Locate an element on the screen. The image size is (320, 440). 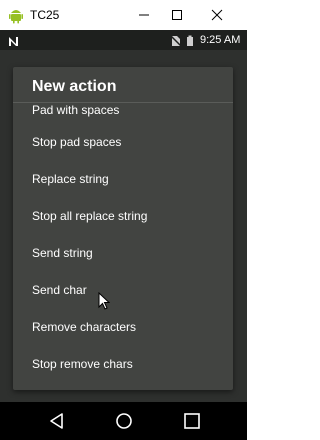
mouse-cursor-icon is located at coordinates (104, 303).